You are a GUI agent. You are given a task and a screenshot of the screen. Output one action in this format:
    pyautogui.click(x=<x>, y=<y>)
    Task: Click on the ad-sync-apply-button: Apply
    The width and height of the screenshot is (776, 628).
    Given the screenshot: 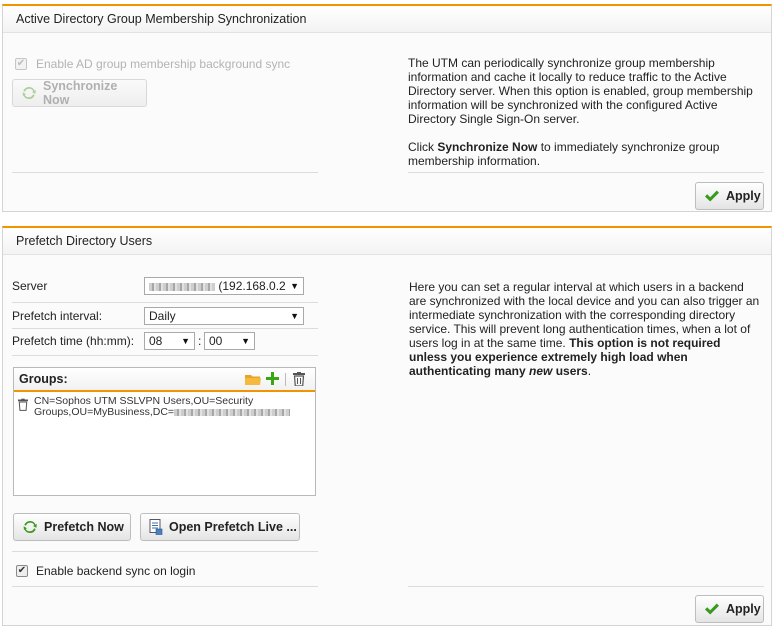 What is the action you would take?
    pyautogui.click(x=729, y=196)
    